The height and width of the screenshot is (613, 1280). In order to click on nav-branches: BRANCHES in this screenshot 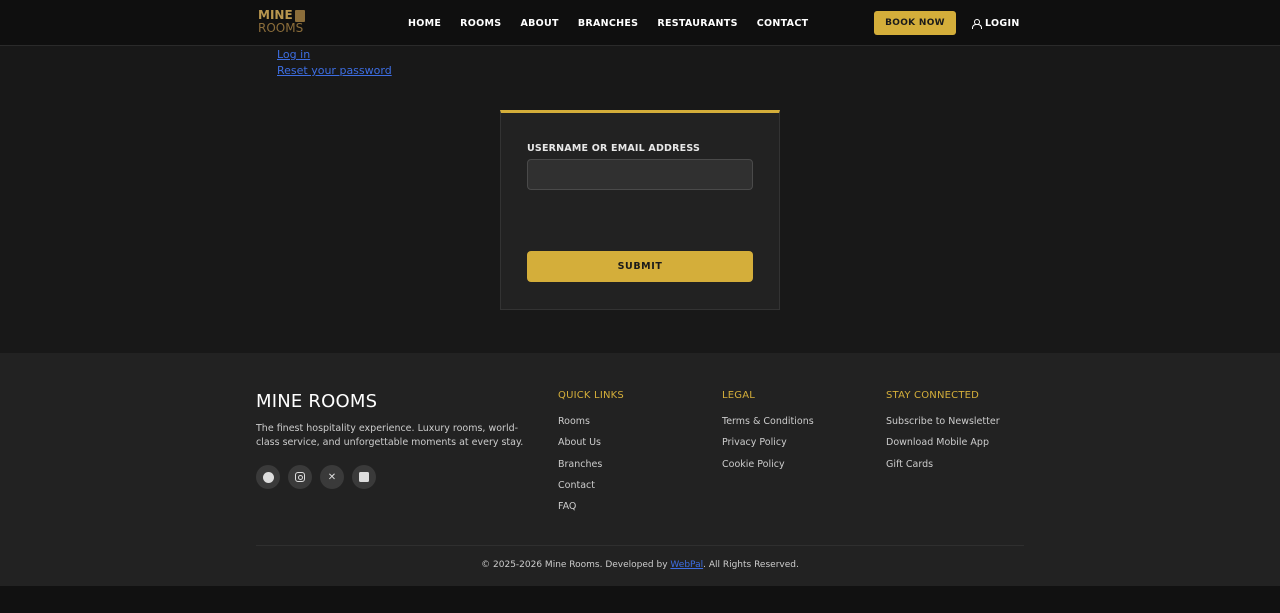, I will do `click(608, 23)`.